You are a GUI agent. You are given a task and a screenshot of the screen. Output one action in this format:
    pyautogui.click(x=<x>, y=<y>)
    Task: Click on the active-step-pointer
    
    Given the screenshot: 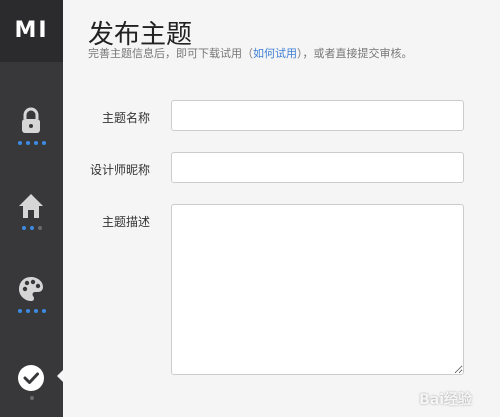 What is the action you would take?
    pyautogui.click(x=60, y=376)
    